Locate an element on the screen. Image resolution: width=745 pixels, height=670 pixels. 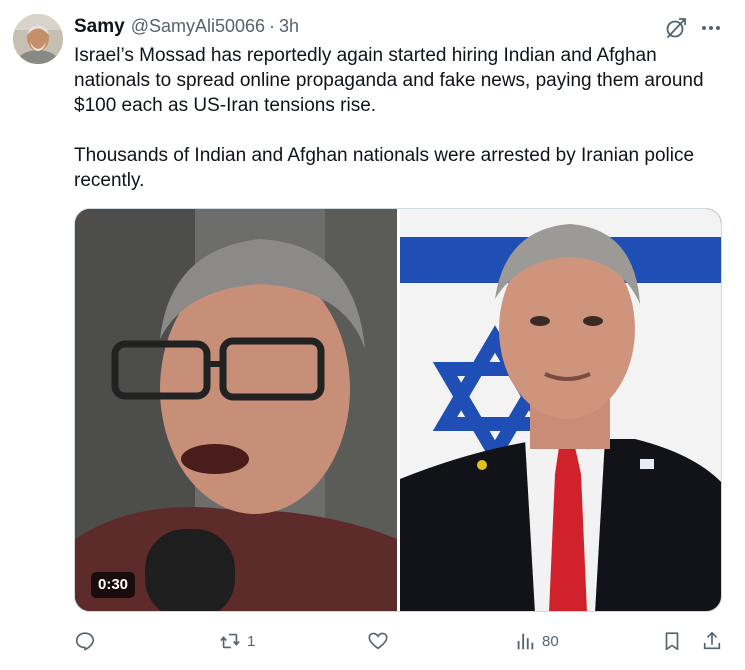
views-button: 80 is located at coordinates (536, 641).